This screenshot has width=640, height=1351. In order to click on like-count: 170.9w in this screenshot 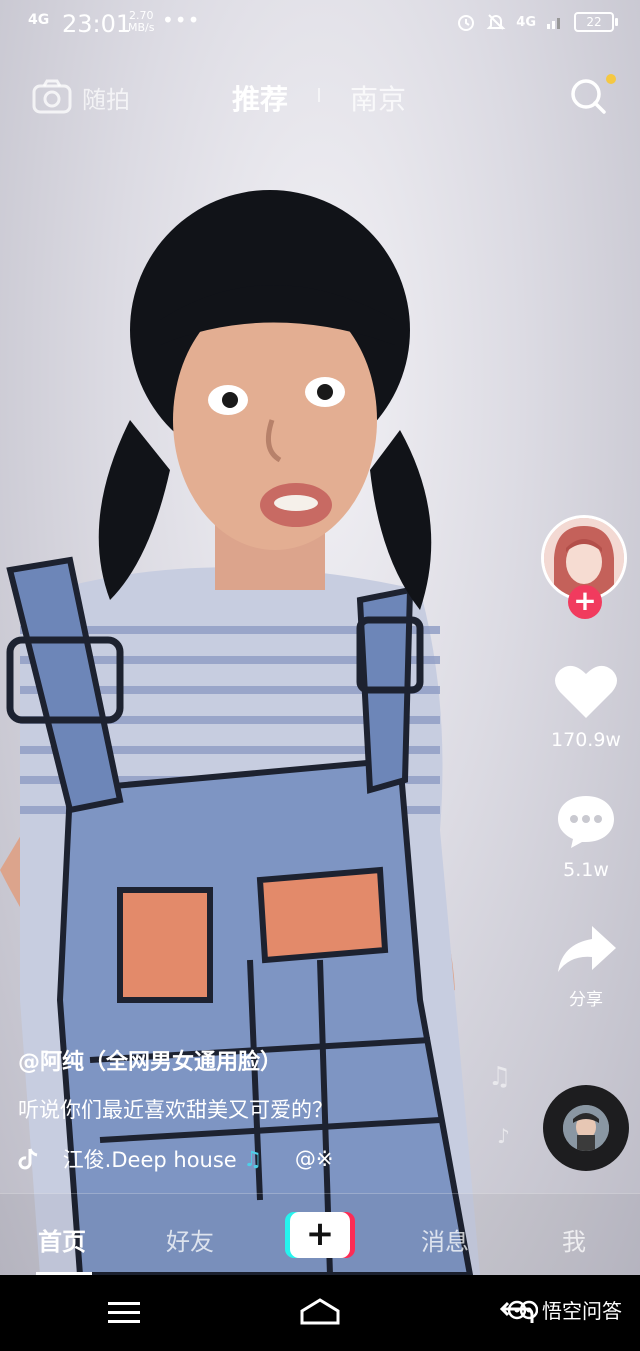, I will do `click(586, 740)`.